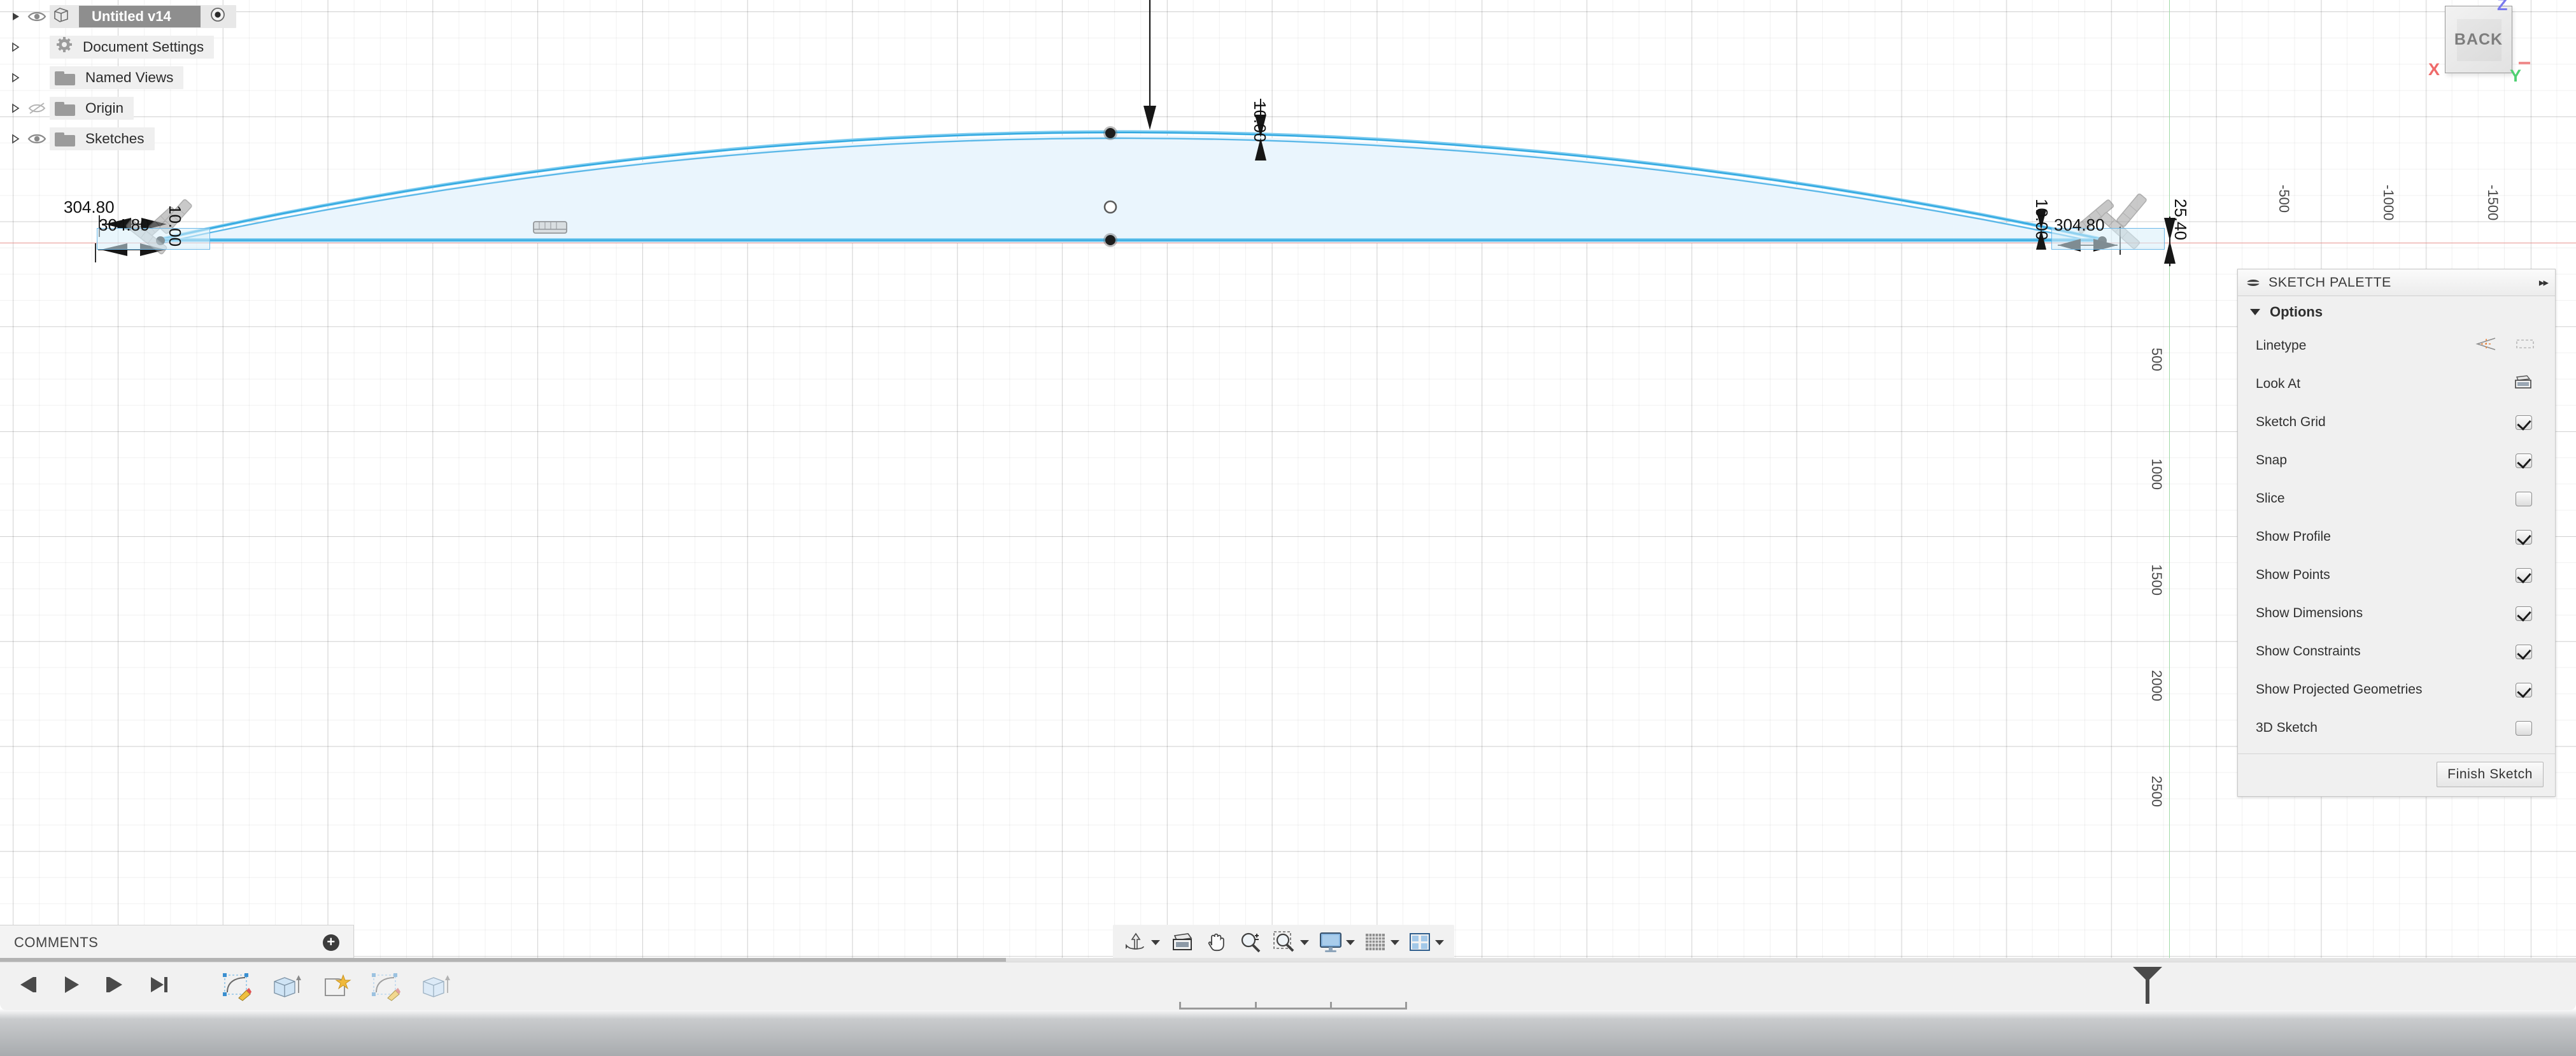 The width and height of the screenshot is (2576, 1056). Describe the element at coordinates (2396, 499) in the screenshot. I see `option-row-slice: Slice` at that location.